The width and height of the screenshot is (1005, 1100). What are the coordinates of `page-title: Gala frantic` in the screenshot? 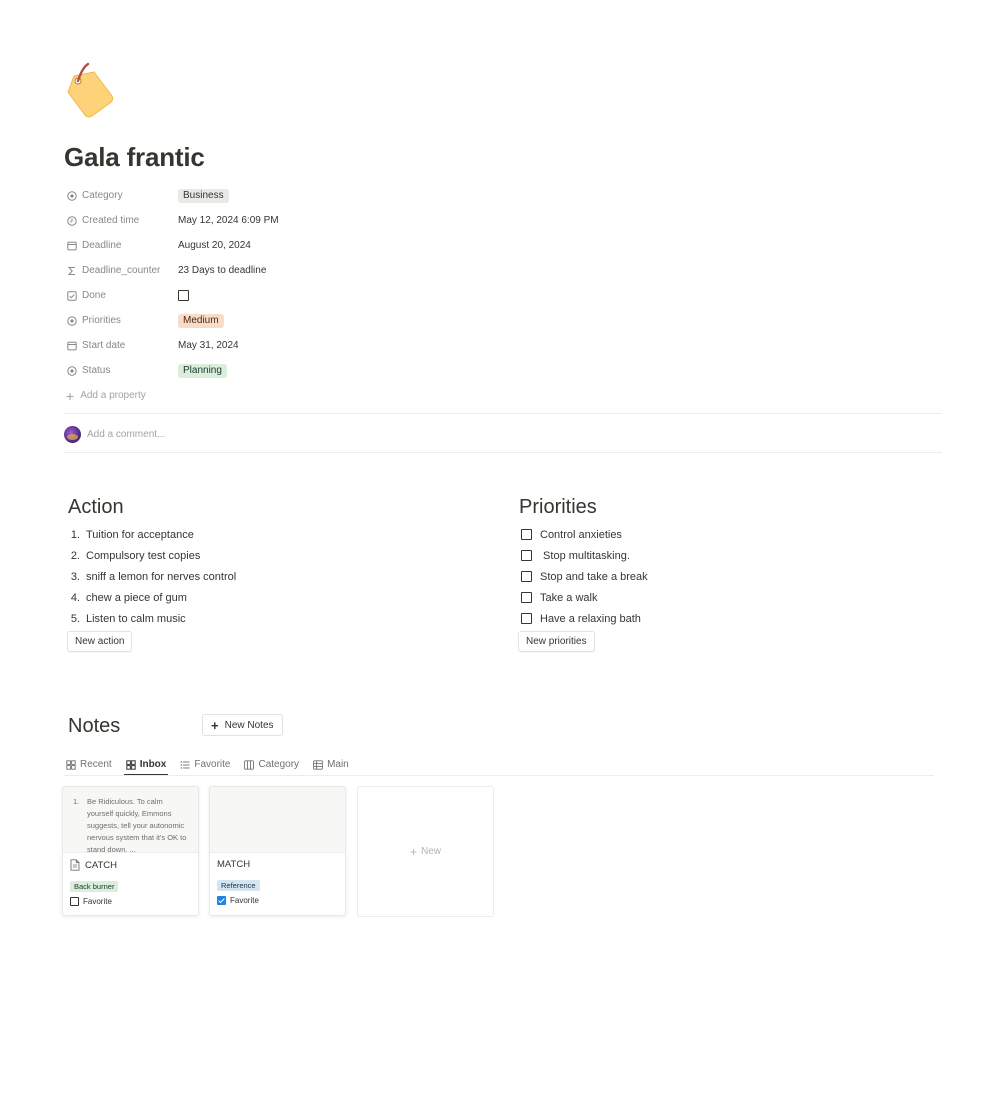 It's located at (134, 157).